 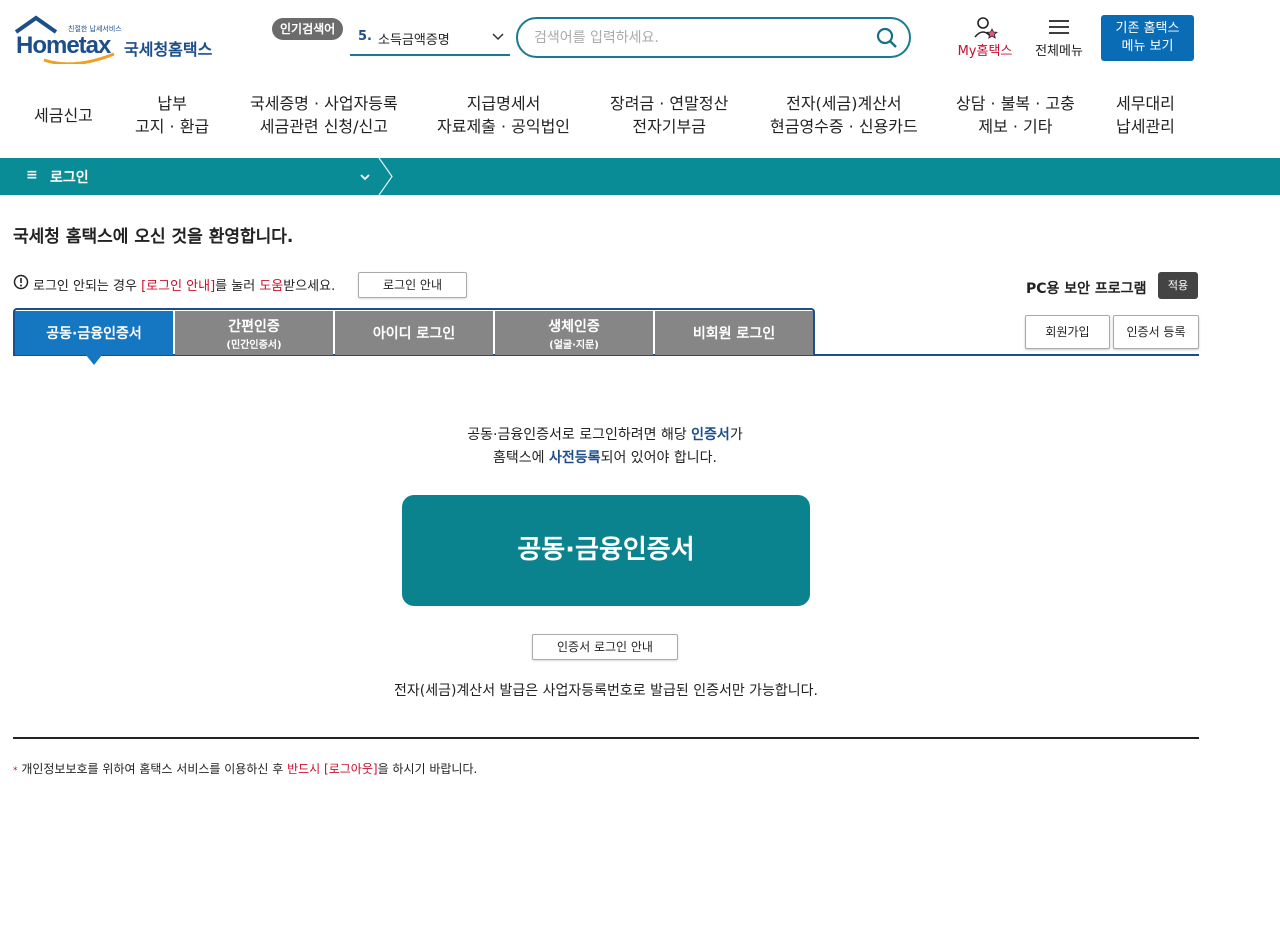 I want to click on old-menu-line1: 기존 홈택스, so click(x=1147, y=28).